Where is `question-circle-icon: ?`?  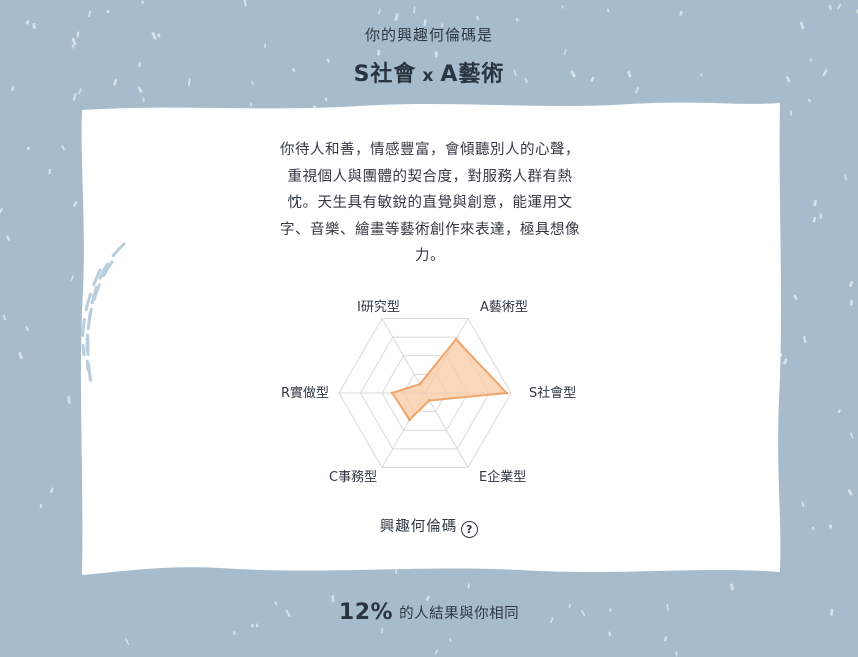
question-circle-icon: ? is located at coordinates (470, 529).